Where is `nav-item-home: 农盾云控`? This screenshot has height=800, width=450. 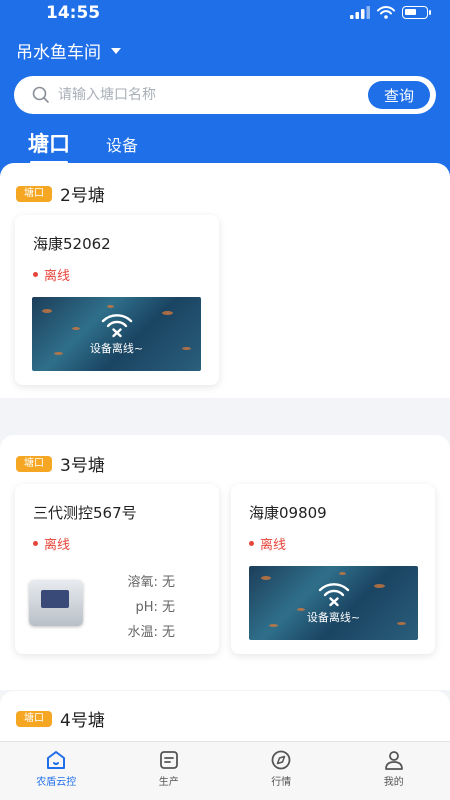 nav-item-home: 农盾云控 is located at coordinates (56, 771).